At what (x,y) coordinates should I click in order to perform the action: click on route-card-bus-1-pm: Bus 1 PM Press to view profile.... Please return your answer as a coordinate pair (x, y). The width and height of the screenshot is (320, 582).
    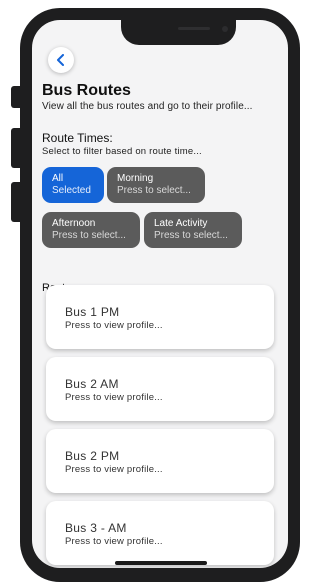
    Looking at the image, I should click on (160, 317).